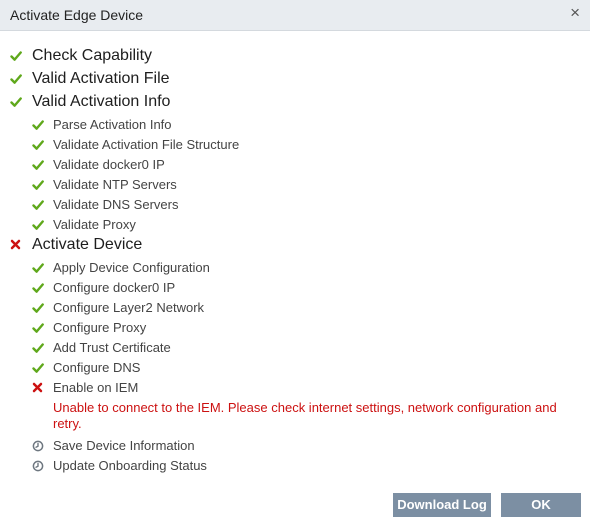 The image size is (590, 519). Describe the element at coordinates (295, 165) in the screenshot. I see `substep-item: Validate docker0 IP` at that location.